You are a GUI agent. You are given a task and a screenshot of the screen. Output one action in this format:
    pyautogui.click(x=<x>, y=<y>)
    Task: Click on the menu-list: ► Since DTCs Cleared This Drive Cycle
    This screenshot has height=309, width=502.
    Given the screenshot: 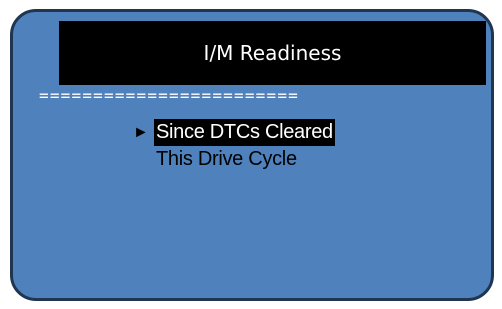 What is the action you would take?
    pyautogui.click(x=234, y=146)
    